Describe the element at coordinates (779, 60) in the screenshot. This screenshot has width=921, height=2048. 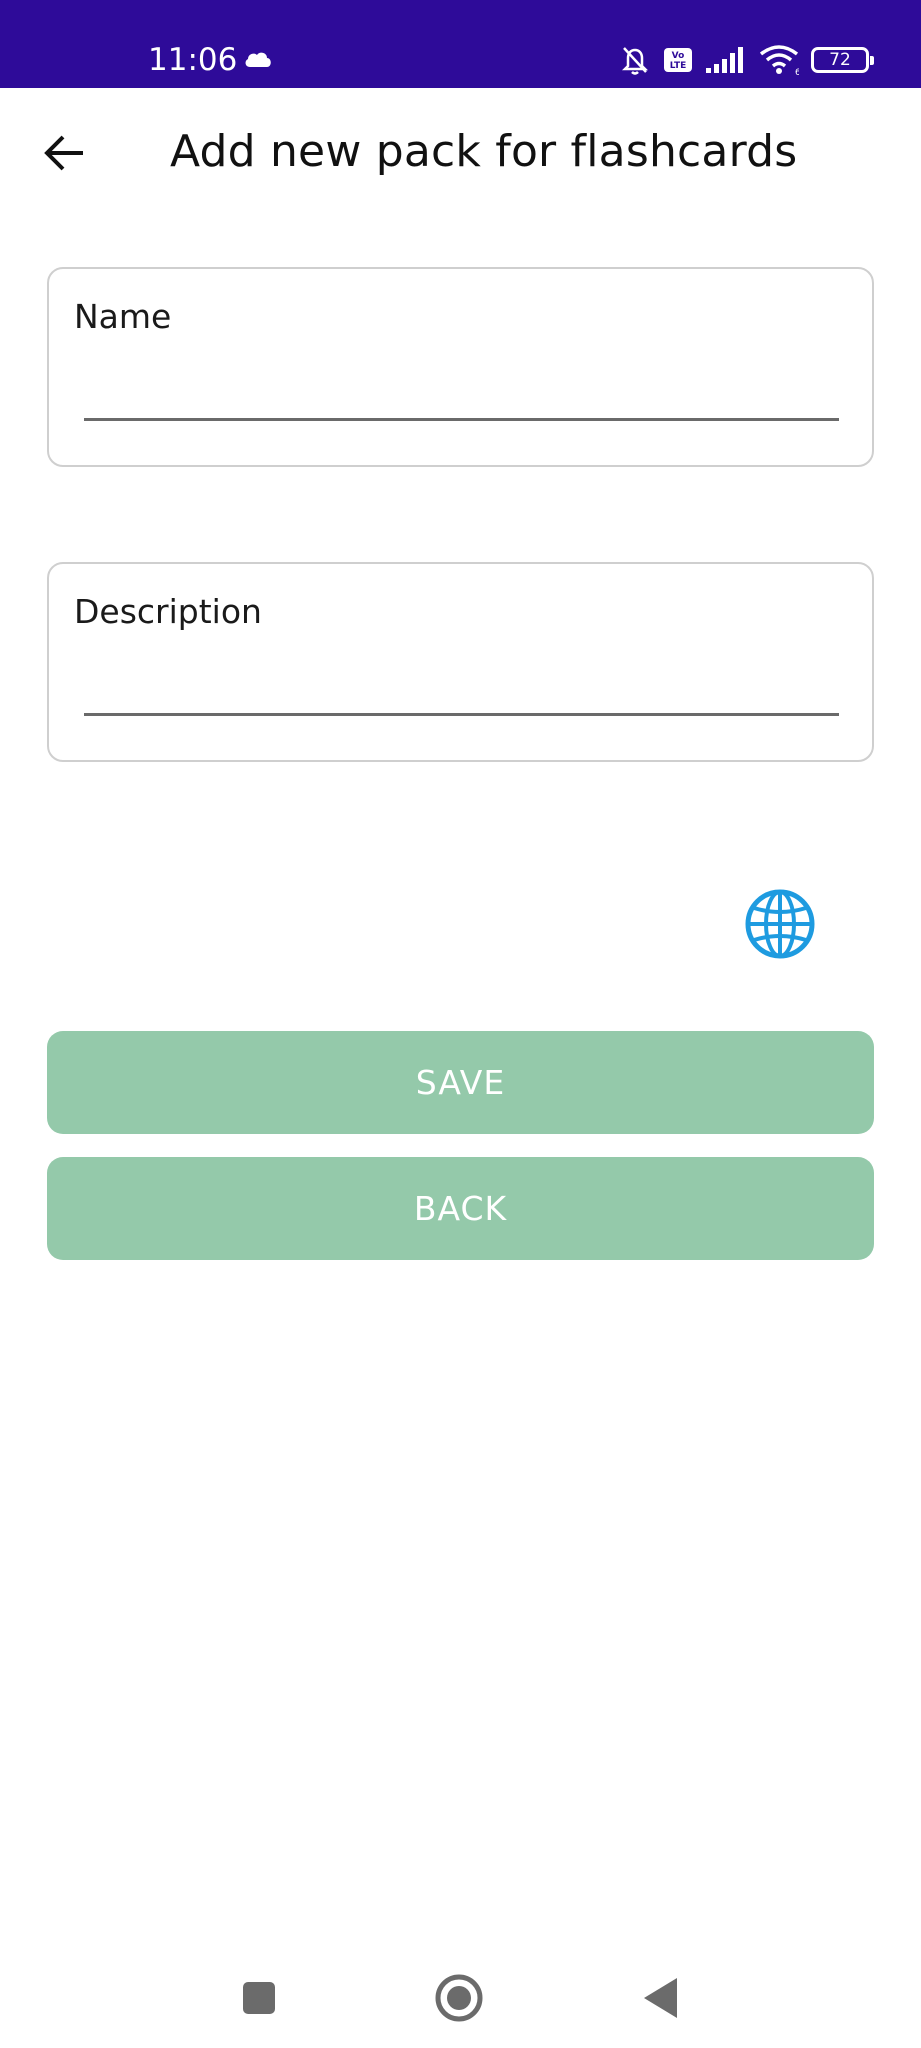
I see `wifi-icon: 6` at that location.